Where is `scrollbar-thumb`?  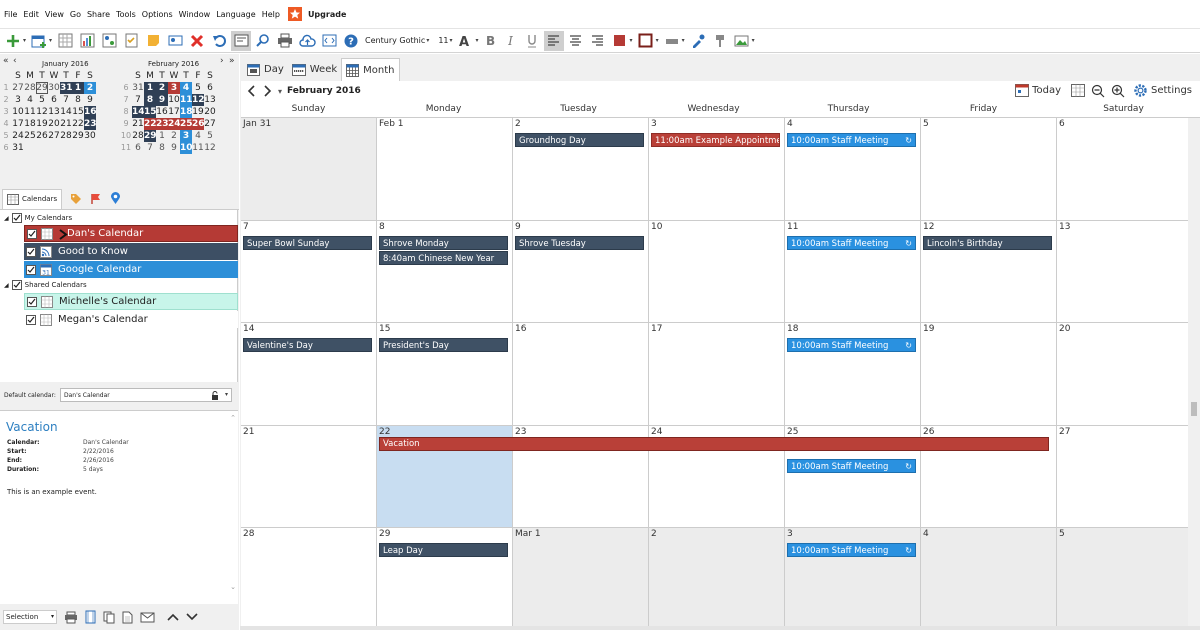
scrollbar-thumb is located at coordinates (1194, 409).